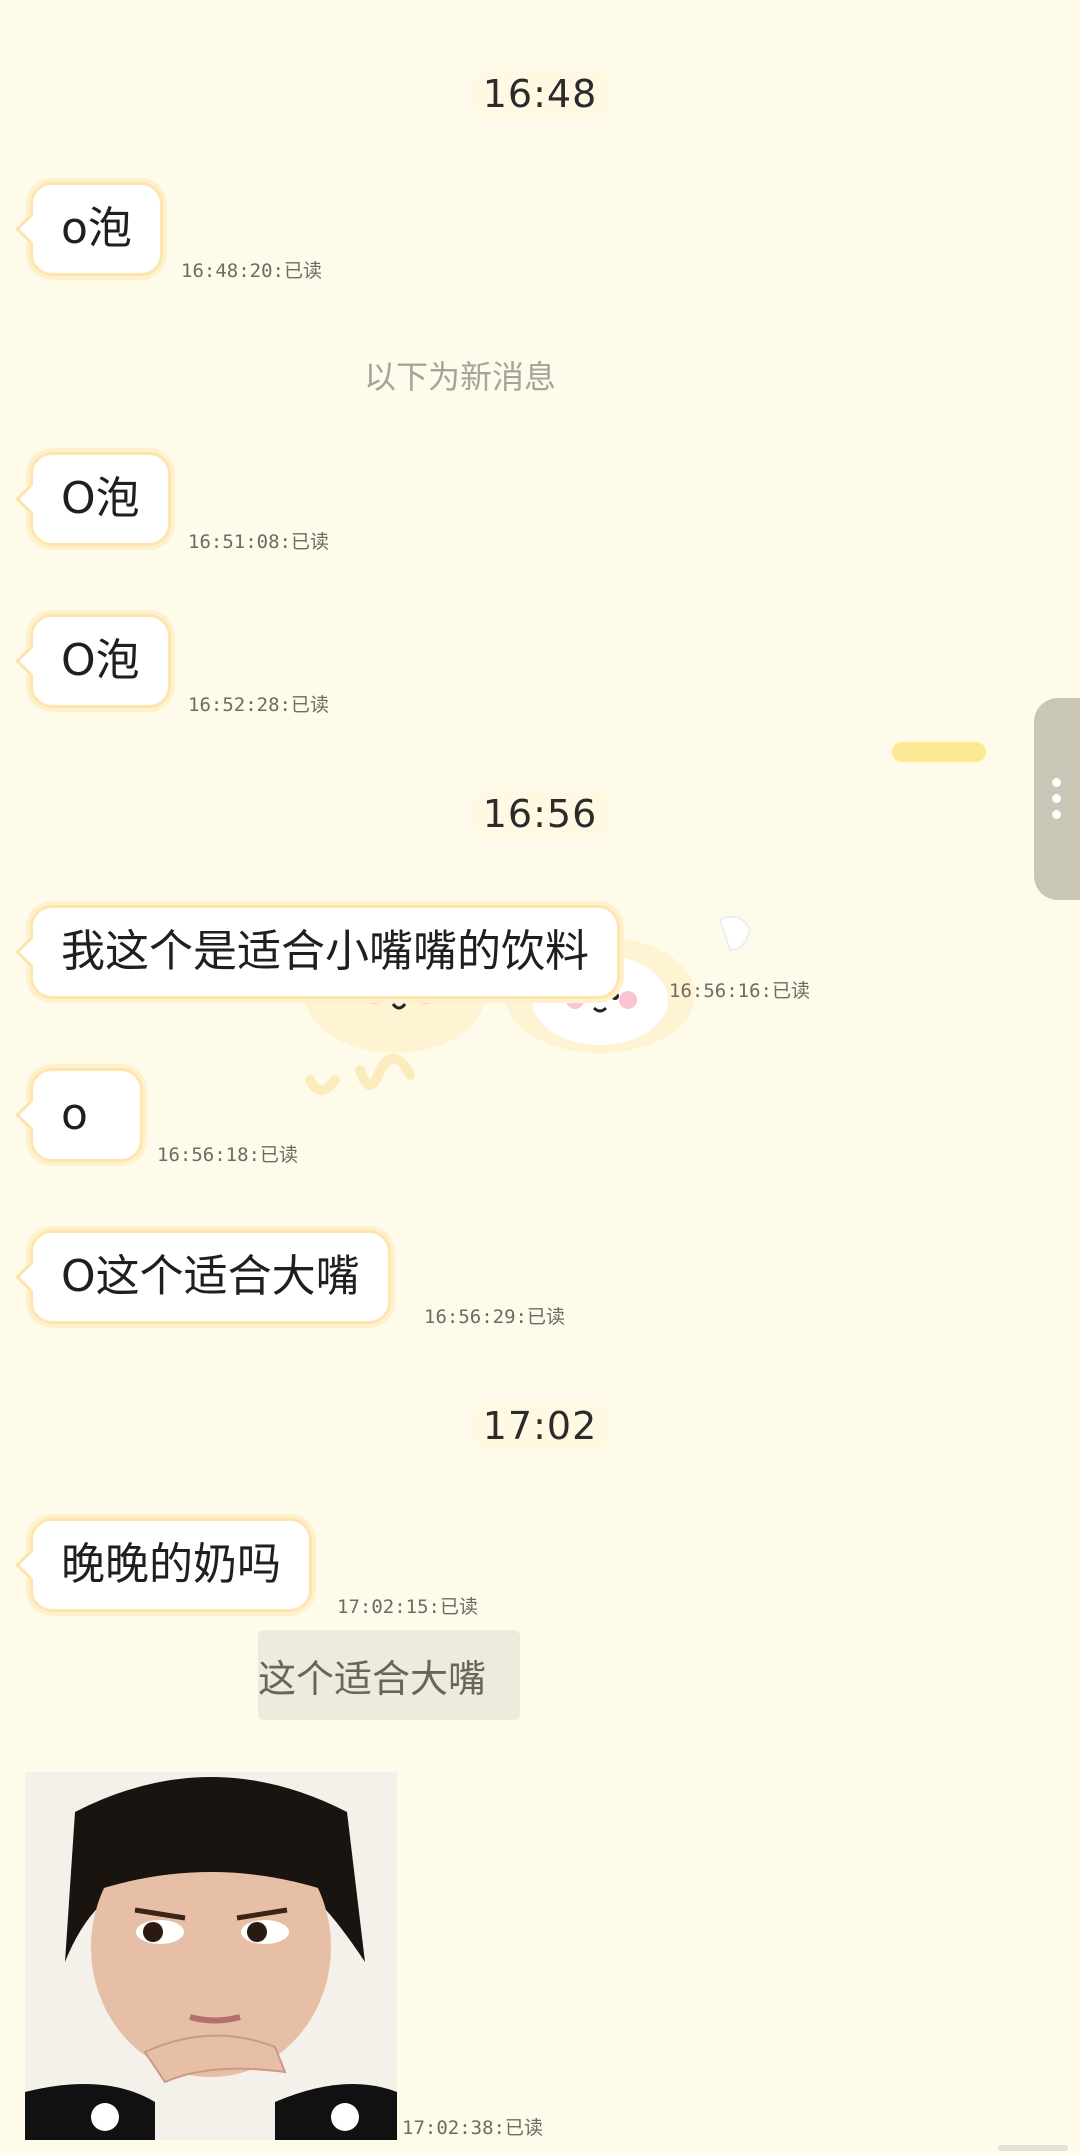  Describe the element at coordinates (540, 94) in the screenshot. I see `time-header: 16:48` at that location.